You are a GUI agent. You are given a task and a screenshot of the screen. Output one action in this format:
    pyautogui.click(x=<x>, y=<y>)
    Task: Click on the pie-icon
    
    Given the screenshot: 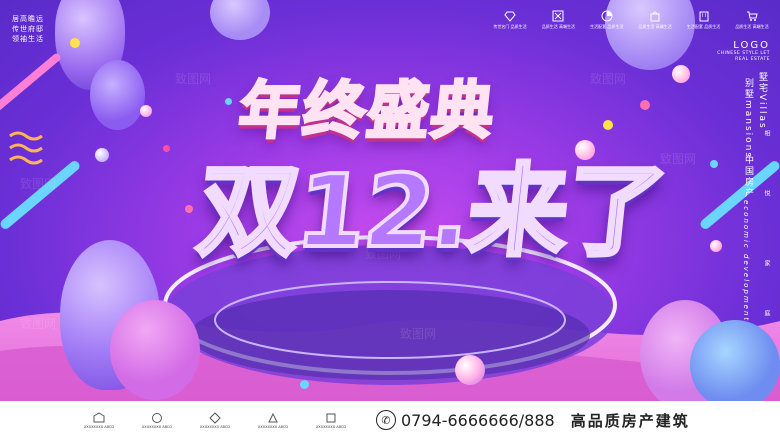 What is the action you would take?
    pyautogui.click(x=607, y=16)
    